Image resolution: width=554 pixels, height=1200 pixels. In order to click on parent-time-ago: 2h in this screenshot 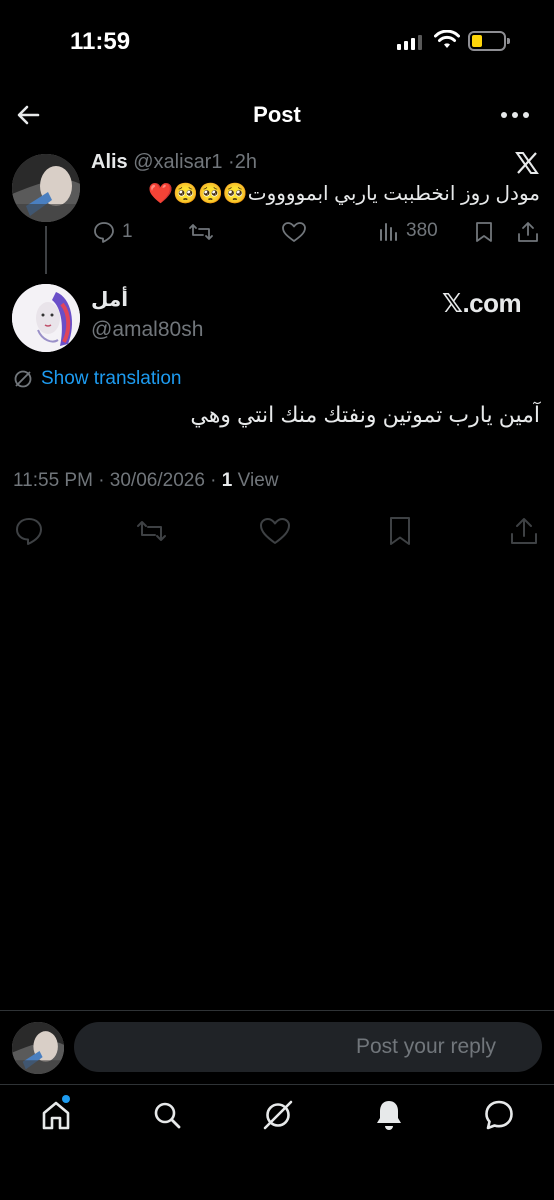, I will do `click(245, 162)`.